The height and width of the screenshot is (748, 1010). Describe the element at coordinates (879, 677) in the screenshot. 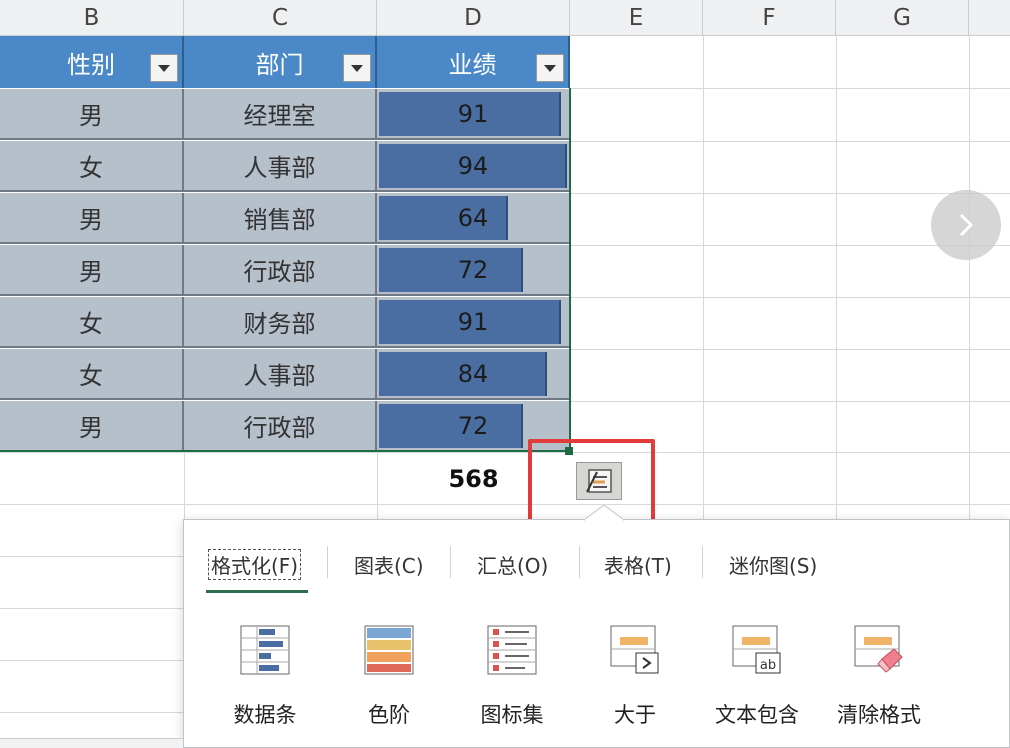

I see `tool-clear-format: 清除格式` at that location.